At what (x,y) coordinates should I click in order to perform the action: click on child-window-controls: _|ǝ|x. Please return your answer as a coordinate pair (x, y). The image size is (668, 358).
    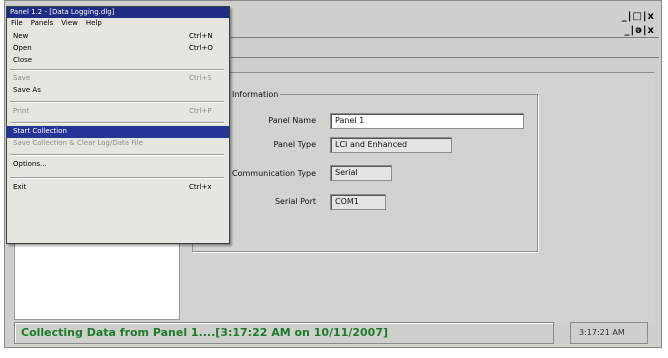
    Looking at the image, I should click on (639, 30).